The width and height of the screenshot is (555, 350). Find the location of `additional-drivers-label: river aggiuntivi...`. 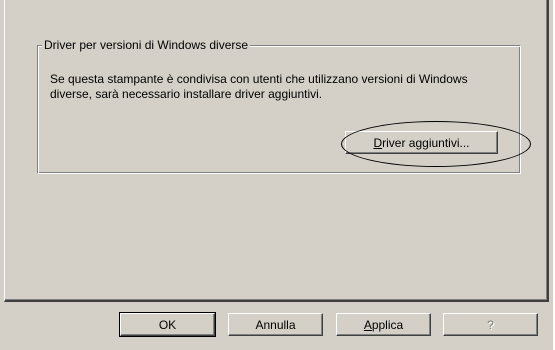

additional-drivers-label: river aggiuntivi... is located at coordinates (426, 142).